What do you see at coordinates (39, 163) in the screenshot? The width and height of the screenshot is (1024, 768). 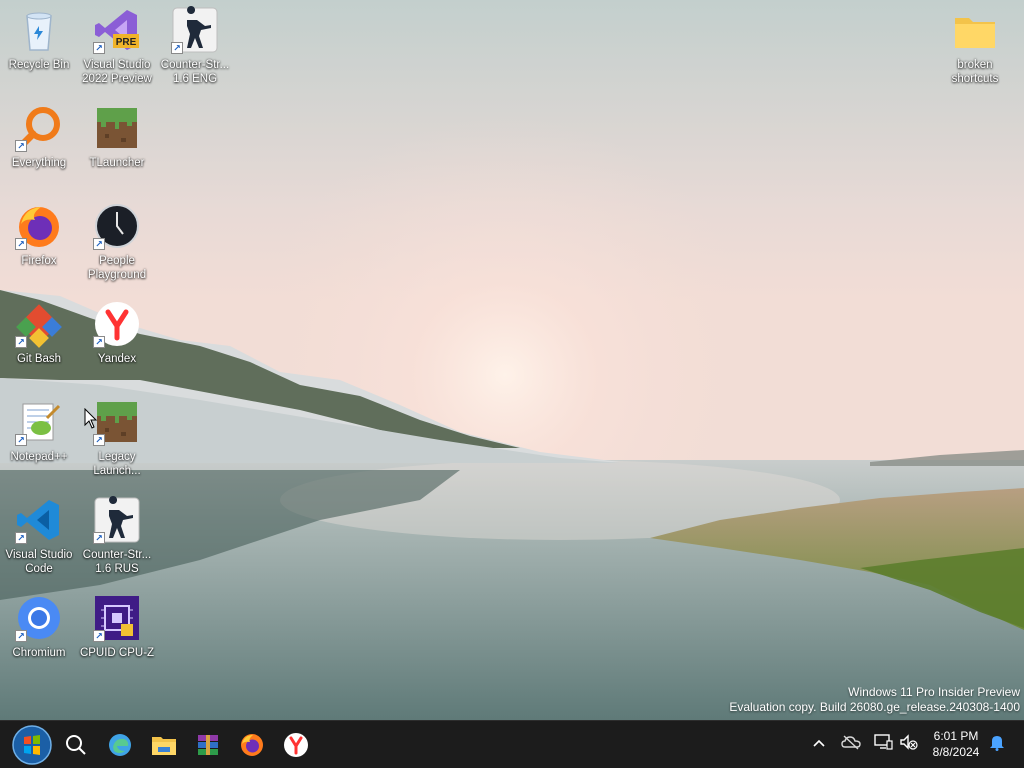 I see `icon-label: Everything` at bounding box center [39, 163].